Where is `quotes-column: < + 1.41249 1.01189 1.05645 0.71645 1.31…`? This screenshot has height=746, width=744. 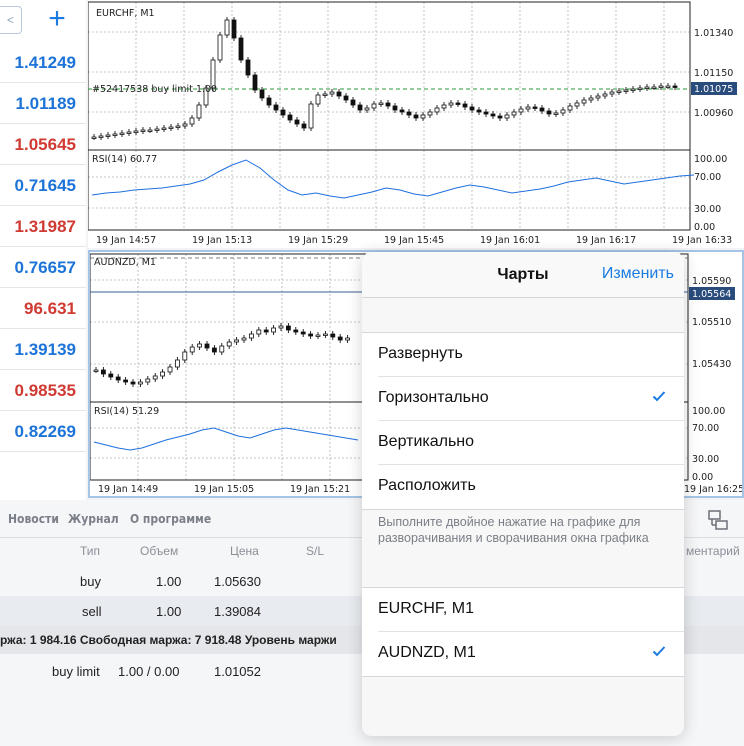 quotes-column: < + 1.41249 1.01189 1.05645 0.71645 1.31… is located at coordinates (43, 250).